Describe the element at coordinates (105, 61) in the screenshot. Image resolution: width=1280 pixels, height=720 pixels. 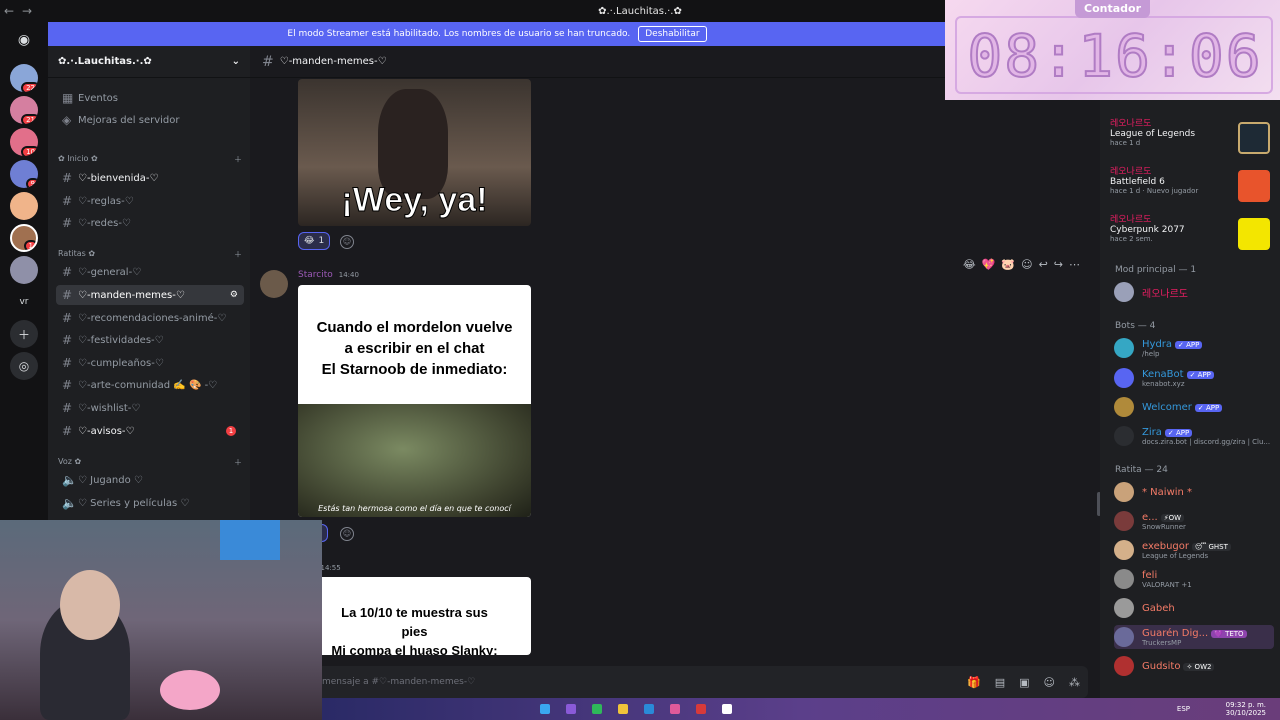
I see `server-name: ✿.·.Lauchitas.·.✿` at that location.